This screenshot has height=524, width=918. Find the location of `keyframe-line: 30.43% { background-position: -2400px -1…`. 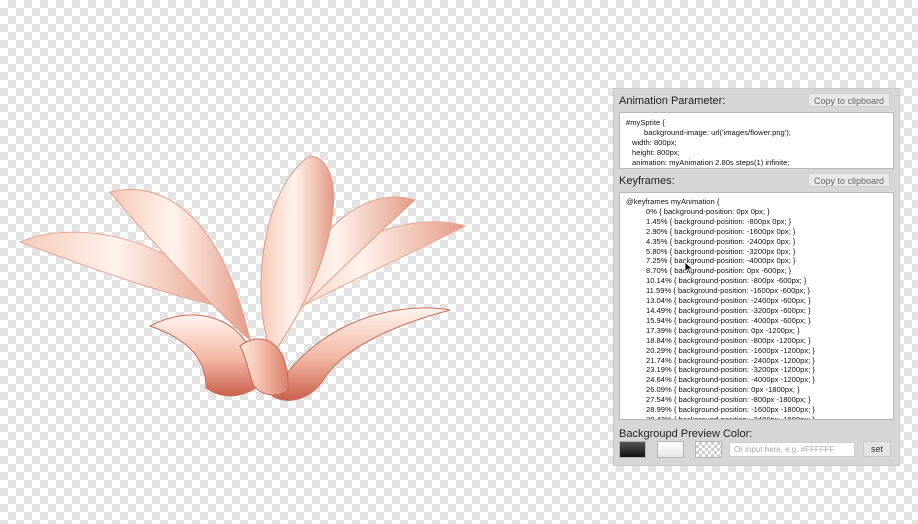

keyframe-line: 30.43% { background-position: -2400px -1… is located at coordinates (730, 417).